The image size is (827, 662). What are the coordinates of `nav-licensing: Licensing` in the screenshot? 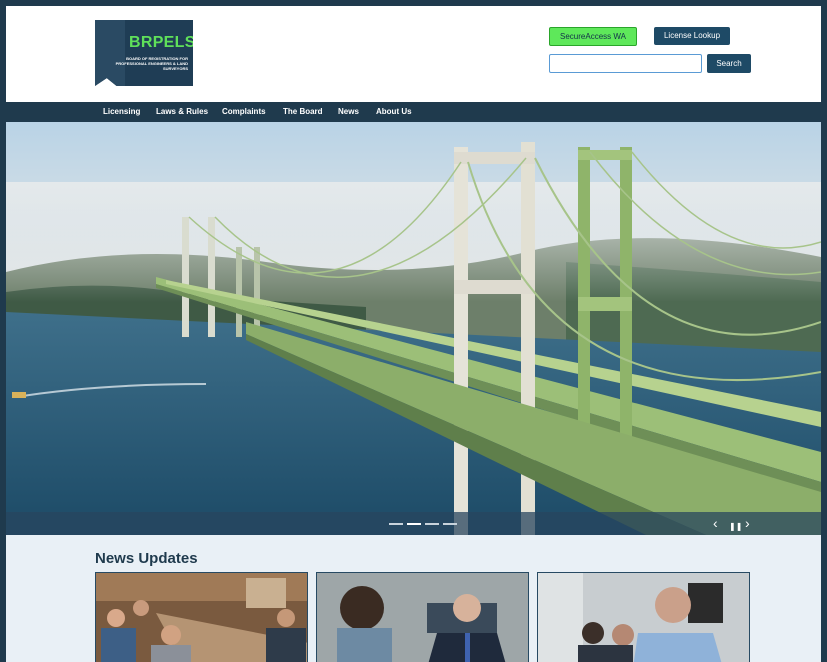 It's located at (121, 112).